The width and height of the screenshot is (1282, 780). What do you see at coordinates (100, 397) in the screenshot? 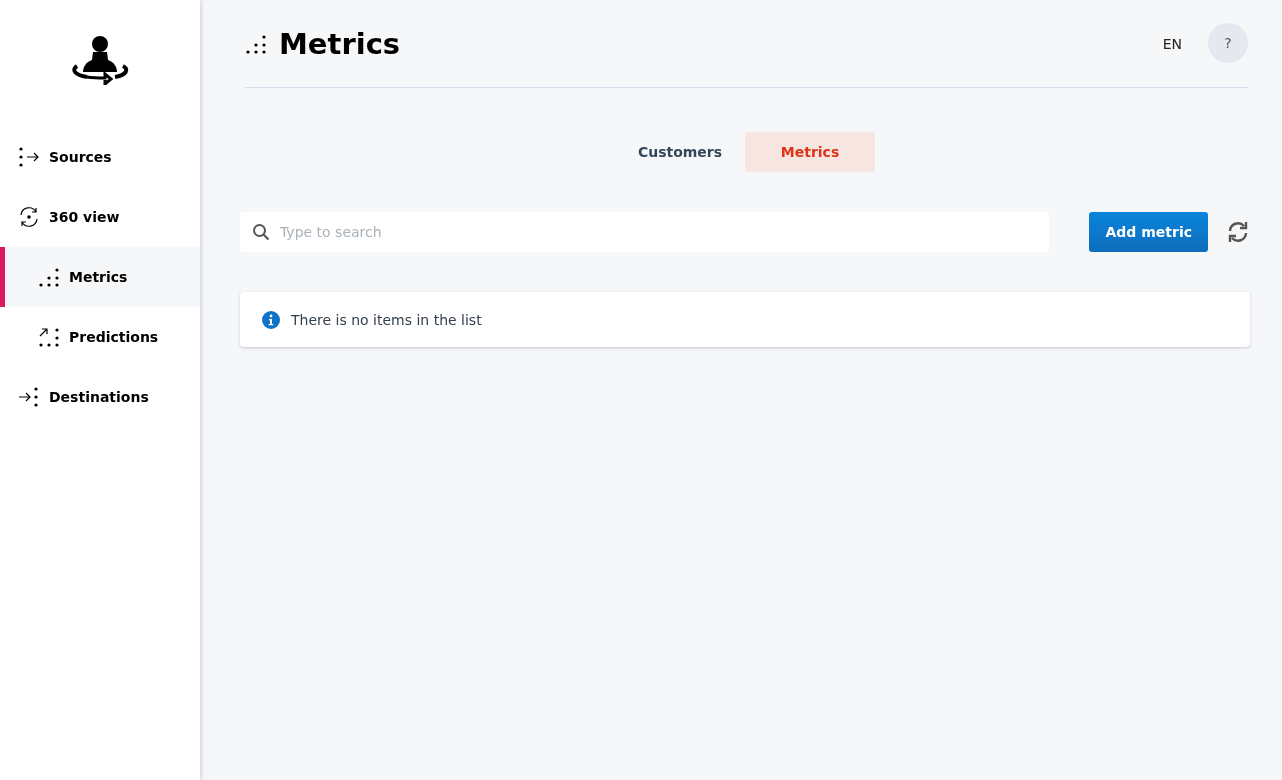
I see `sidebar-item: Destinations` at bounding box center [100, 397].